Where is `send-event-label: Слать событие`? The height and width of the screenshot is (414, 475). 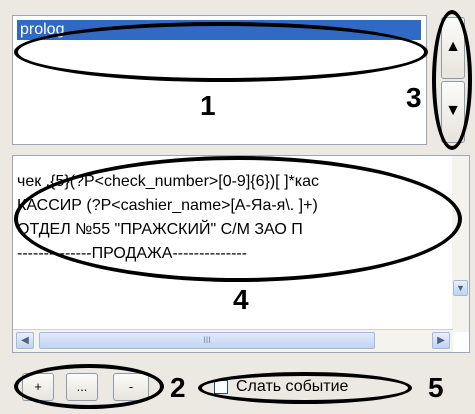
send-event-label: Слать событие is located at coordinates (292, 386).